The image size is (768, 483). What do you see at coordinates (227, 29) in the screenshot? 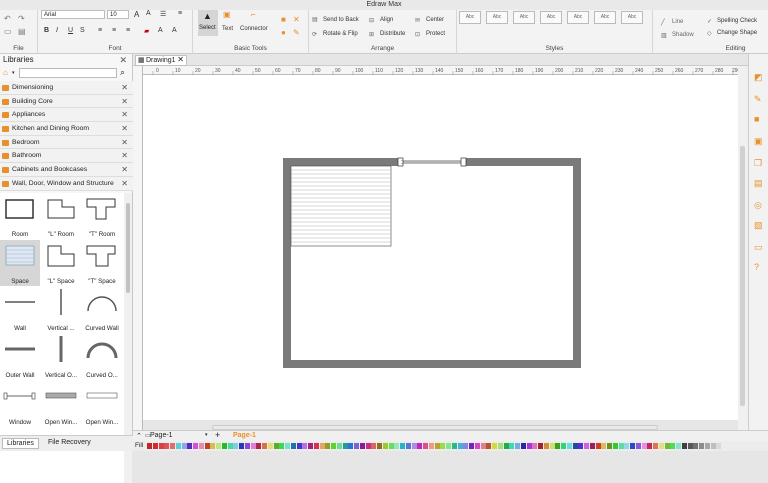
I see `text-tool-label: Text` at bounding box center [227, 29].